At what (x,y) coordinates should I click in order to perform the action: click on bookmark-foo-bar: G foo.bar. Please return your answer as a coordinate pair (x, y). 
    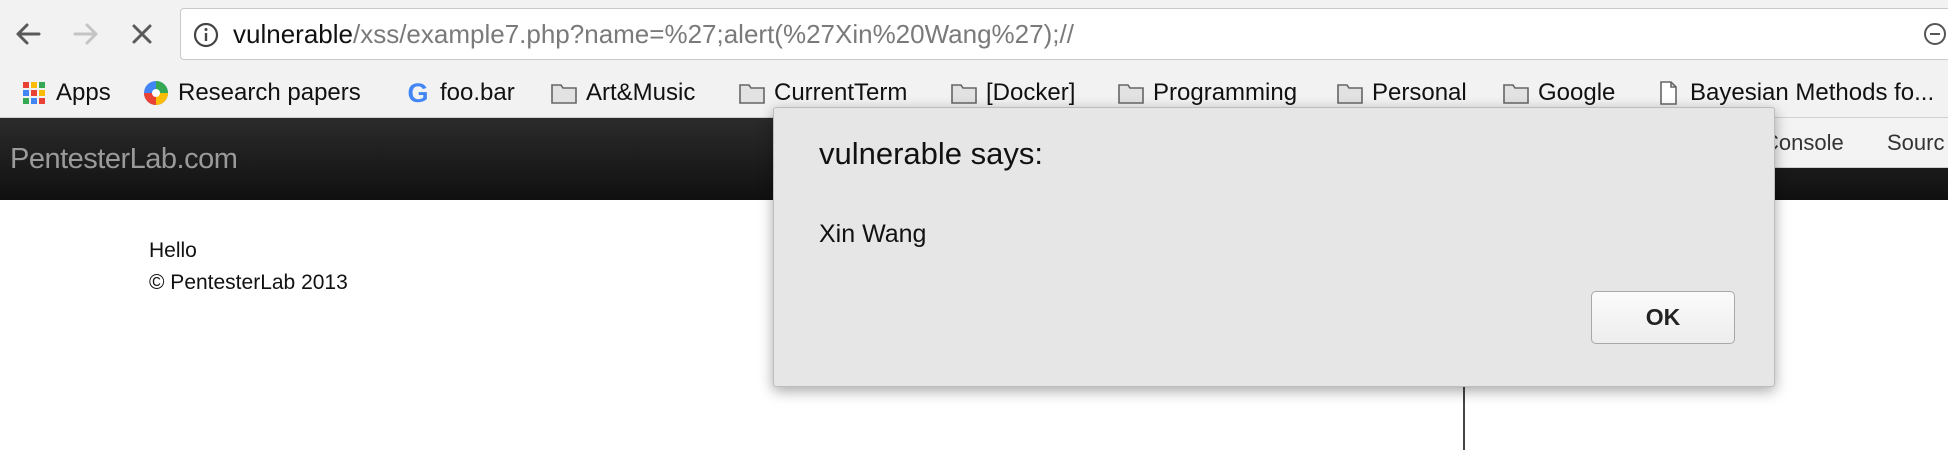
    Looking at the image, I should click on (459, 93).